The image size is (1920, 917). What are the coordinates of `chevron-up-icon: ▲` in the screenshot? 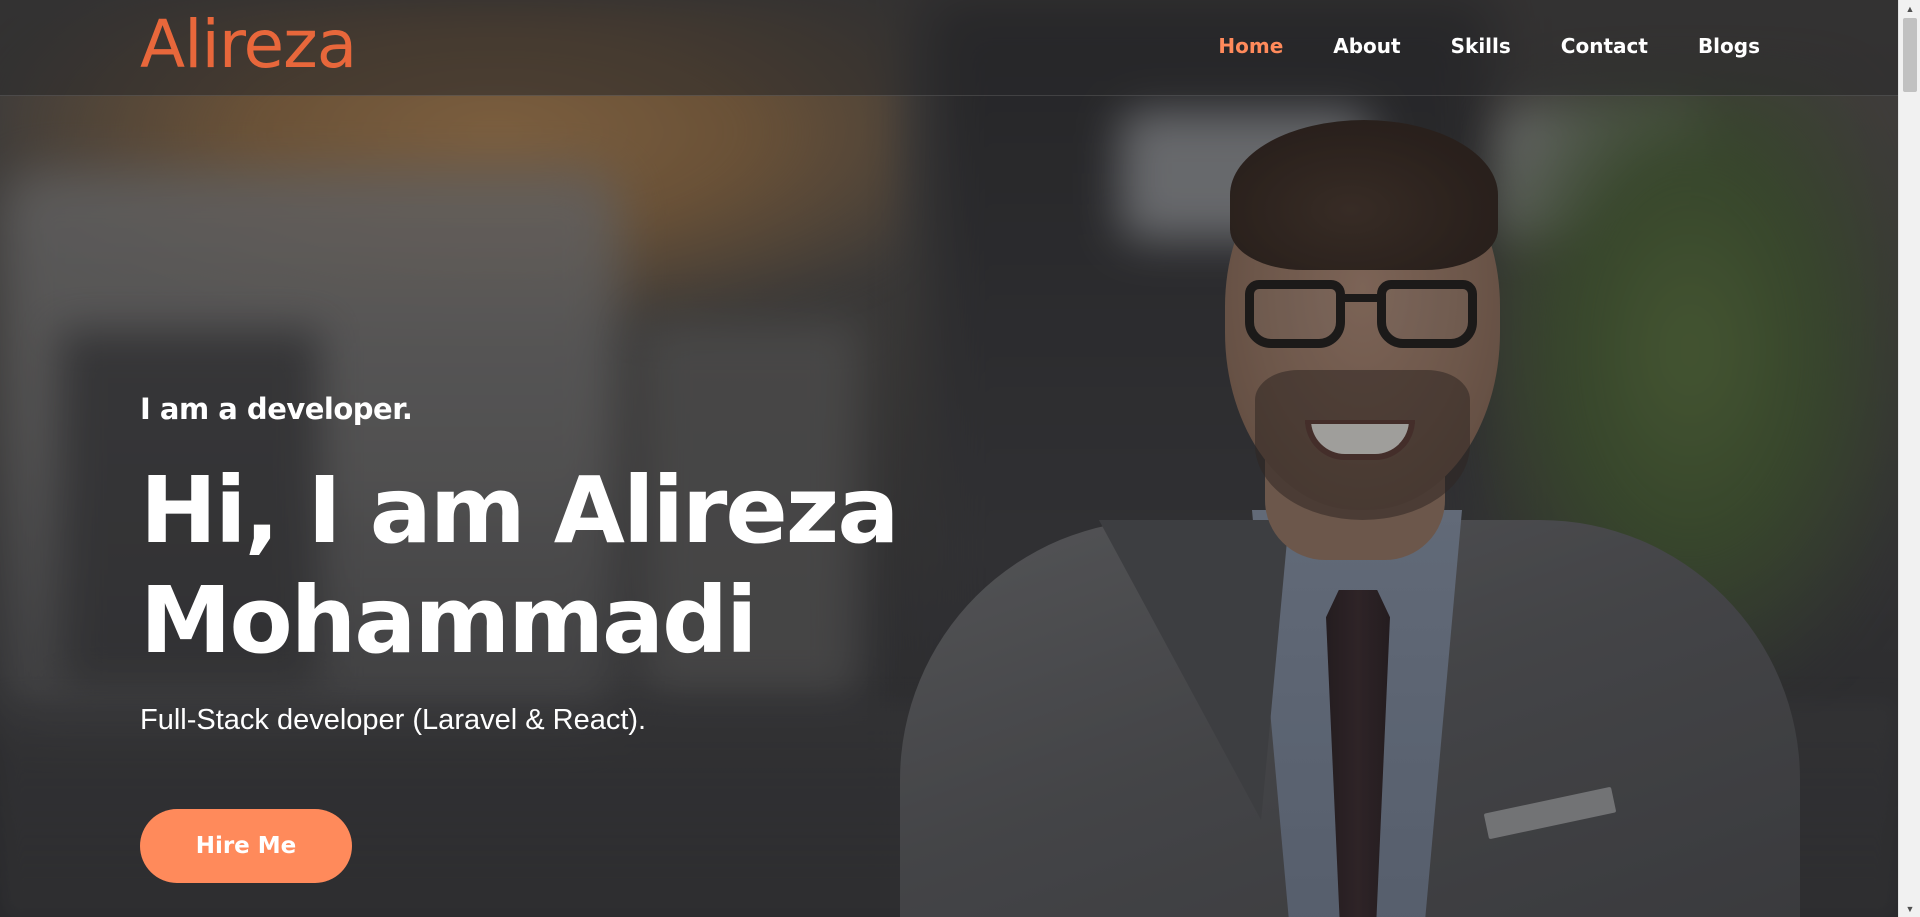 It's located at (1909, 8).